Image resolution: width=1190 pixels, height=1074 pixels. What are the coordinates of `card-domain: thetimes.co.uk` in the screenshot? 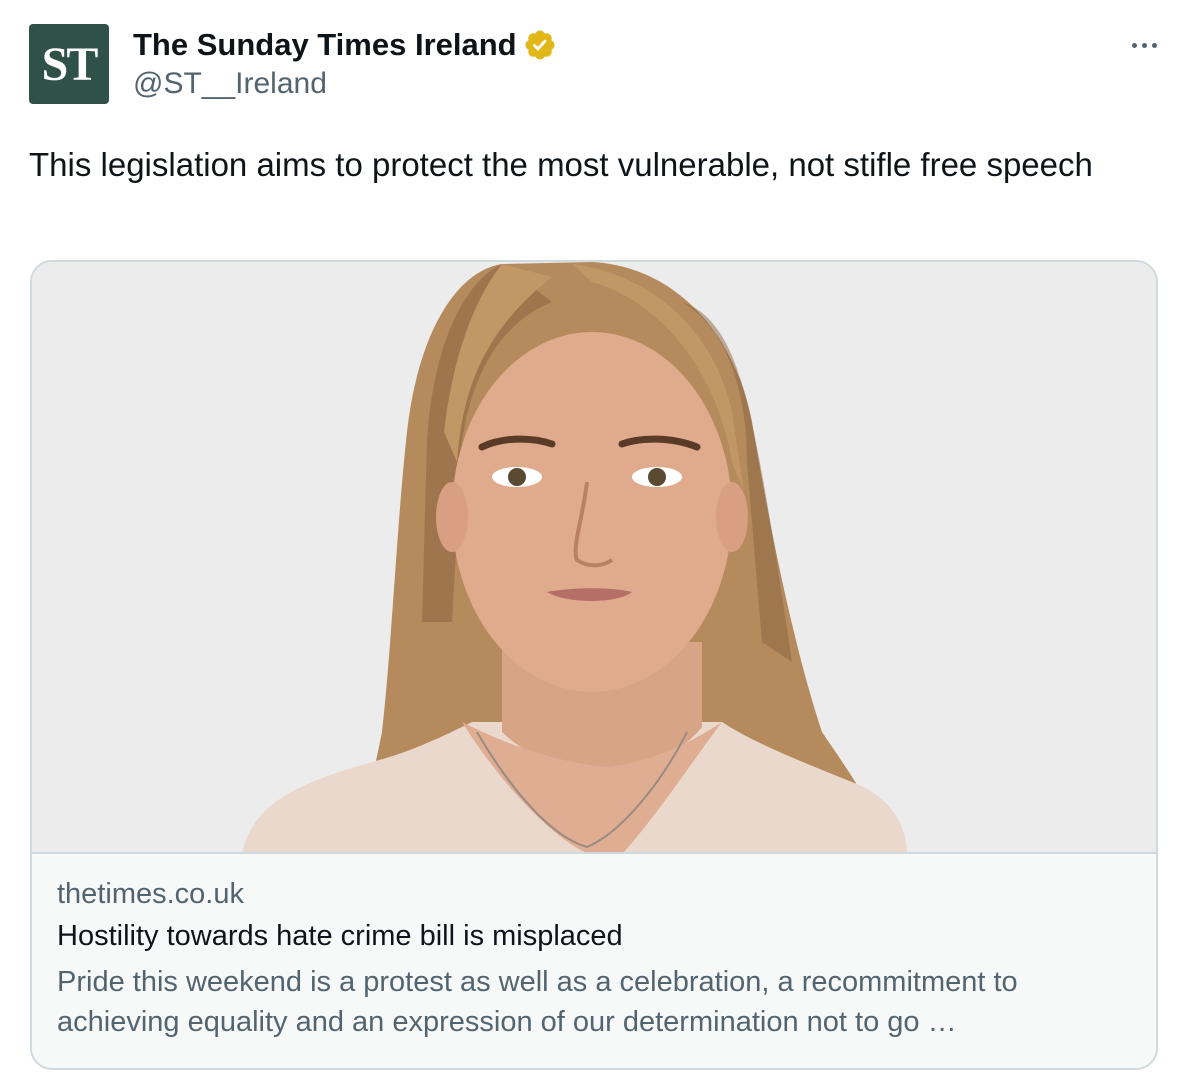 It's located at (150, 894).